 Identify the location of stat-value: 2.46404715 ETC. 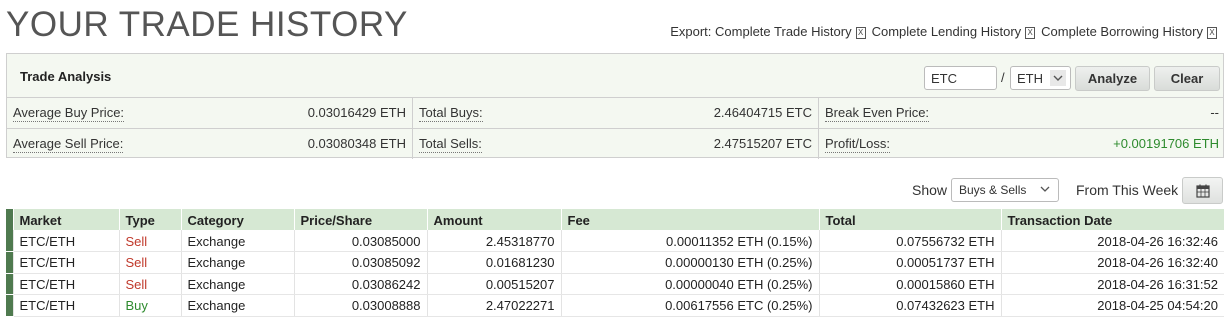
(762, 112).